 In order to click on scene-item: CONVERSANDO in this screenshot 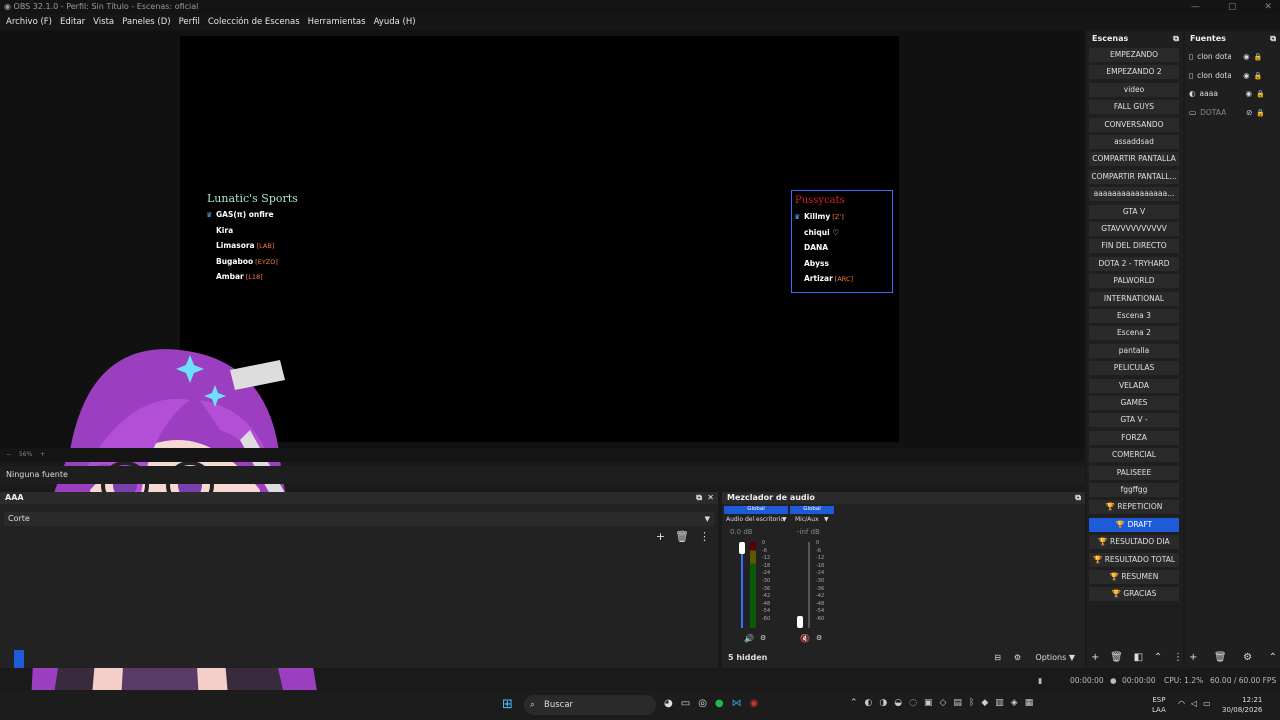, I will do `click(1134, 124)`.